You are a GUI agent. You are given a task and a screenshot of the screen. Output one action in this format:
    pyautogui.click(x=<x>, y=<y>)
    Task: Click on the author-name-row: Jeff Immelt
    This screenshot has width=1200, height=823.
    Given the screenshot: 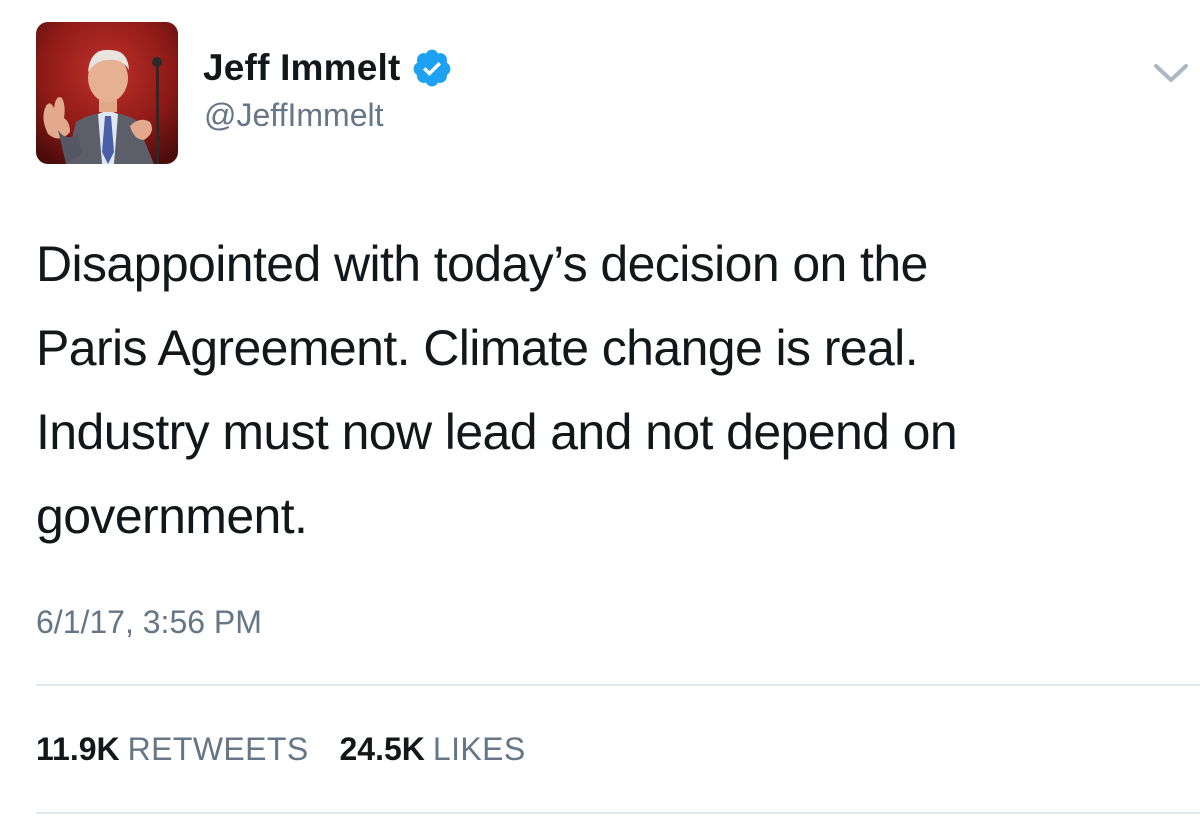 What is the action you would take?
    pyautogui.click(x=328, y=68)
    